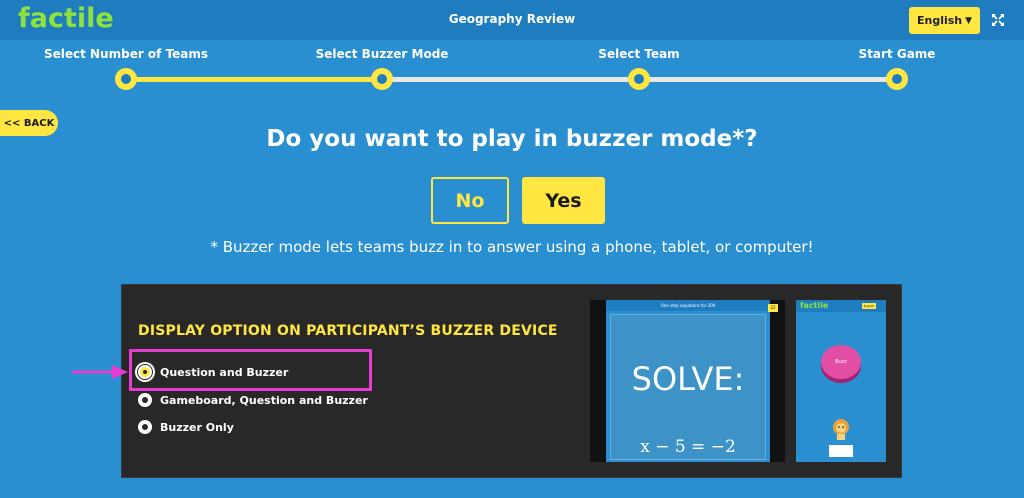 This screenshot has height=498, width=1024. What do you see at coordinates (969, 20) in the screenshot?
I see `chevron-down-icon: ▼` at bounding box center [969, 20].